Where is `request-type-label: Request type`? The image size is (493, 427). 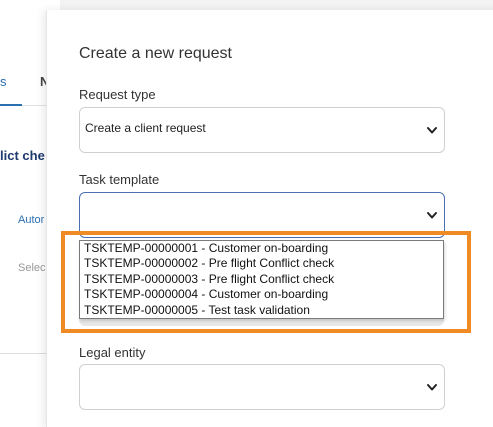 request-type-label: Request type is located at coordinates (117, 94).